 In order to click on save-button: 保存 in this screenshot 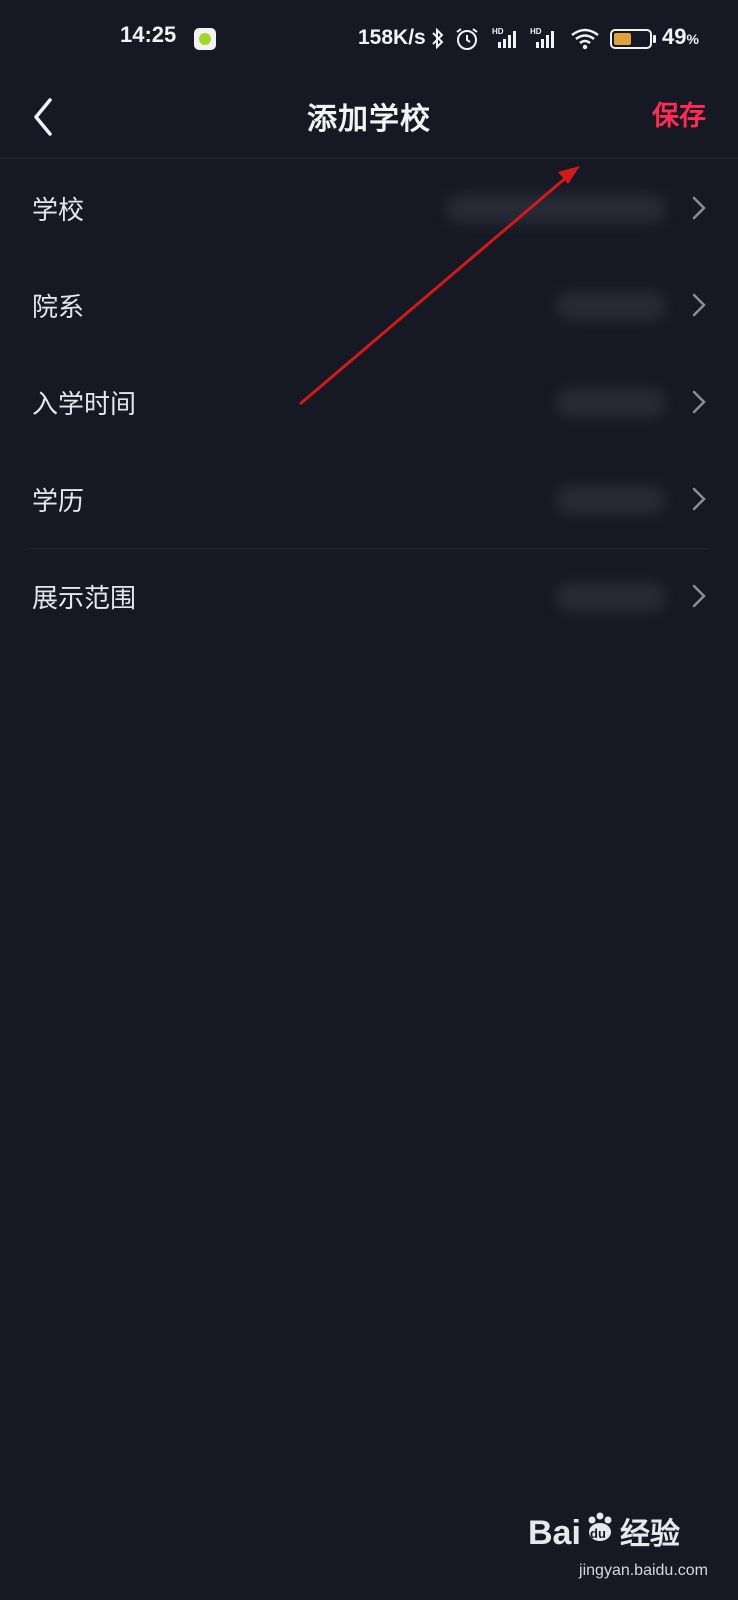, I will do `click(679, 113)`.